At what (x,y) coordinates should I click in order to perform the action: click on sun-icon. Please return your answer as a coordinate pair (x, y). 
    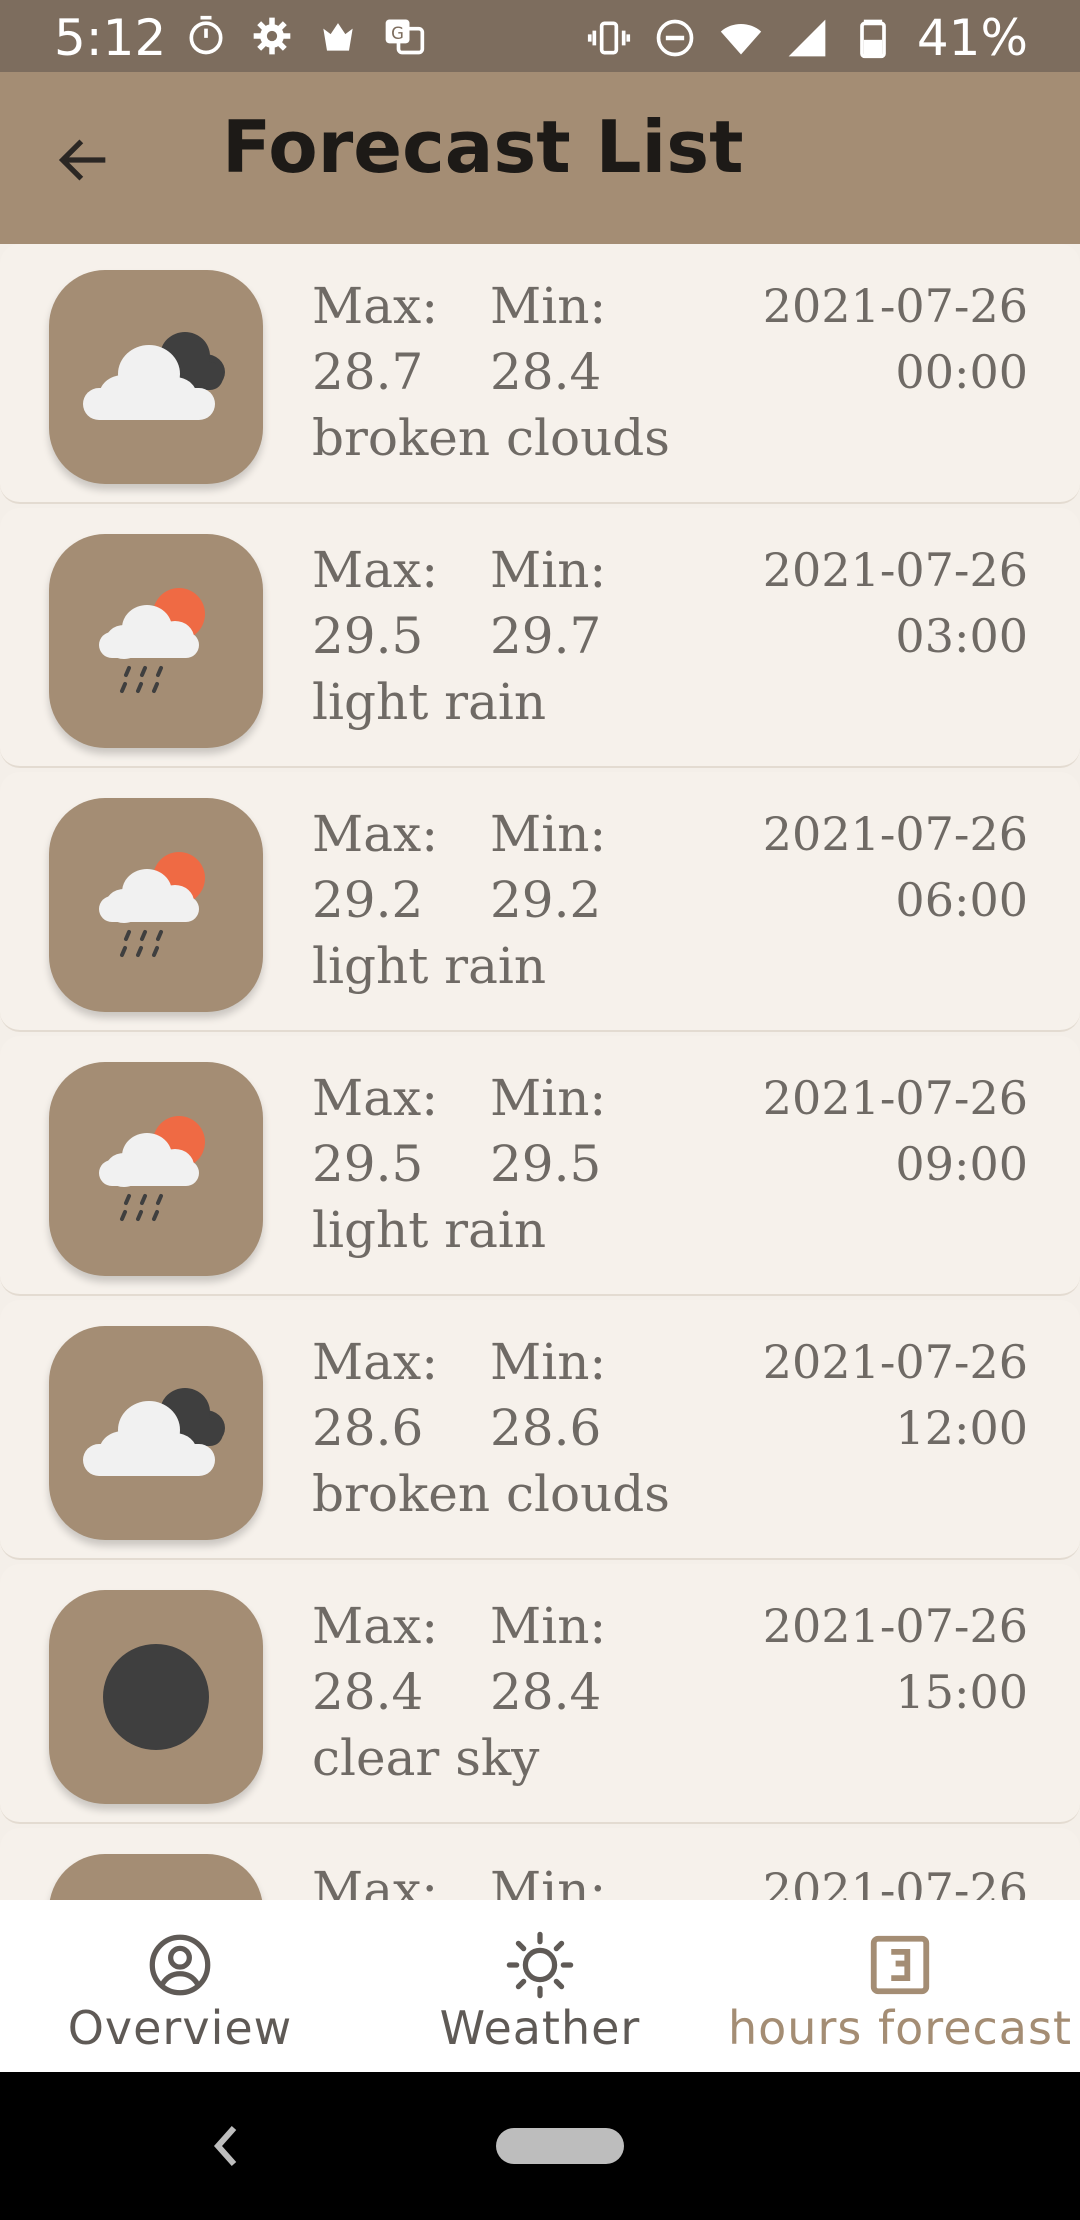
    Looking at the image, I should click on (540, 1965).